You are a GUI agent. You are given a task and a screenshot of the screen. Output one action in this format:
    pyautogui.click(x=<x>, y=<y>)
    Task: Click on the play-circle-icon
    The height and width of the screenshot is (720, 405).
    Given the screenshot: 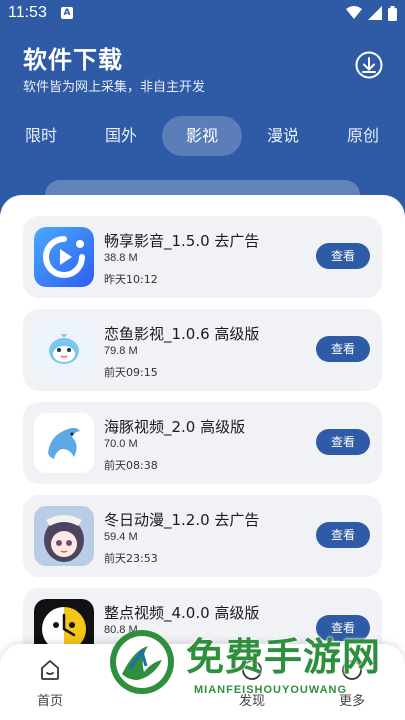 What is the action you would take?
    pyautogui.click(x=64, y=257)
    